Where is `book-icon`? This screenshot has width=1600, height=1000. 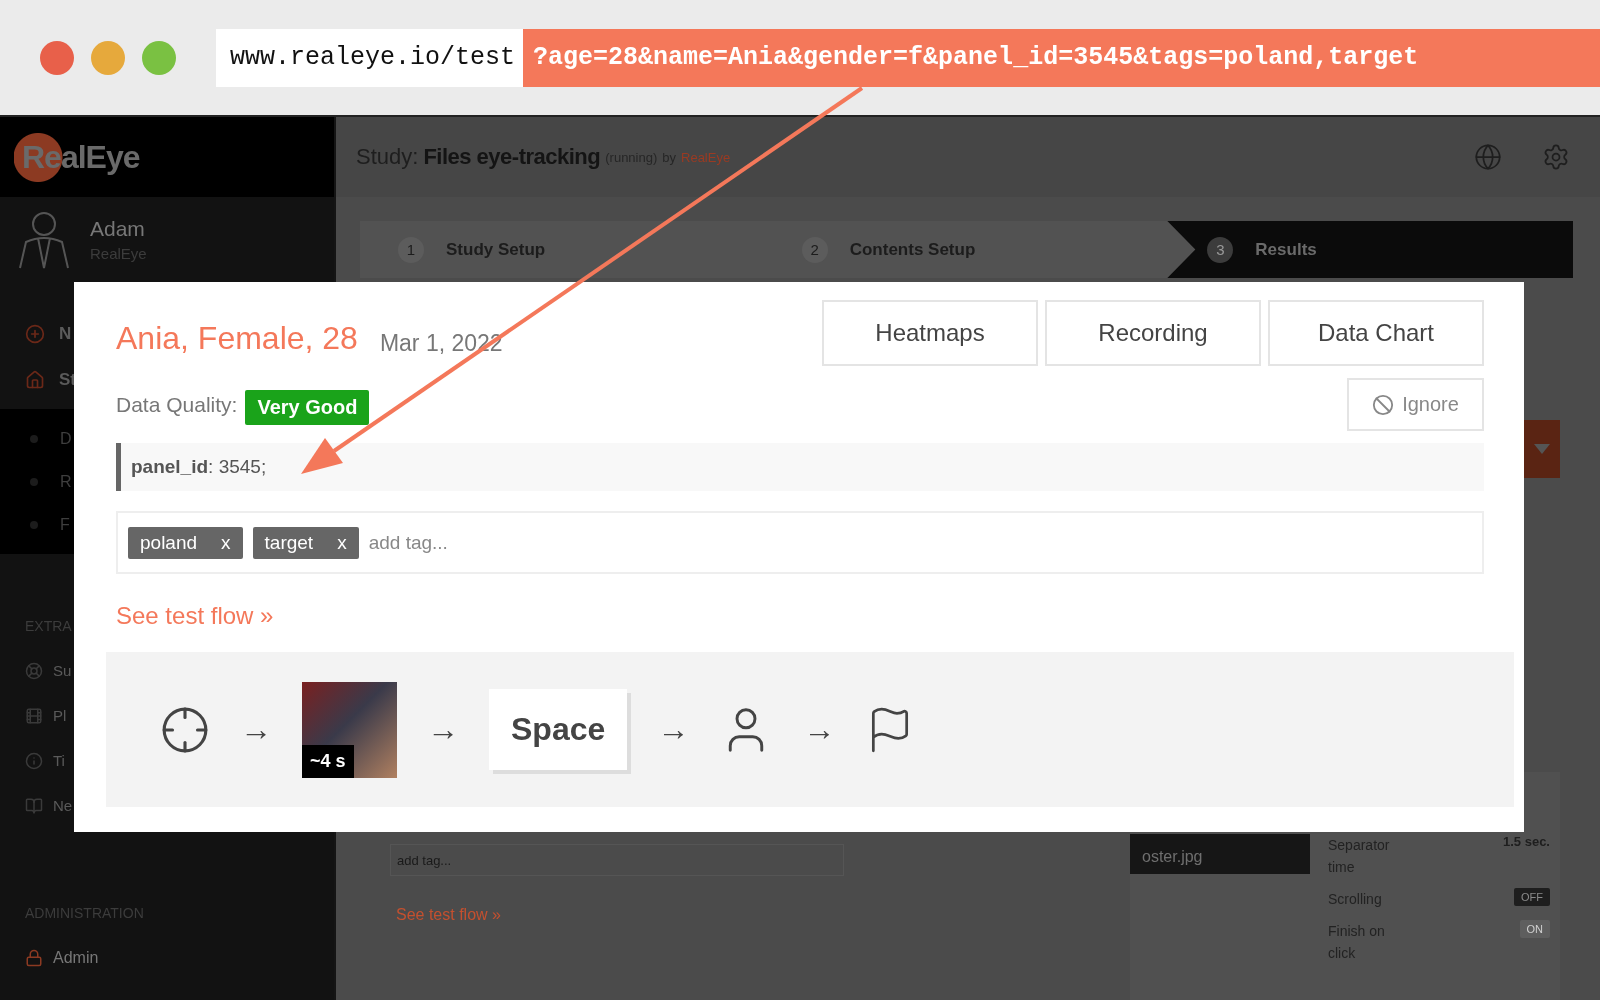 book-icon is located at coordinates (34, 805).